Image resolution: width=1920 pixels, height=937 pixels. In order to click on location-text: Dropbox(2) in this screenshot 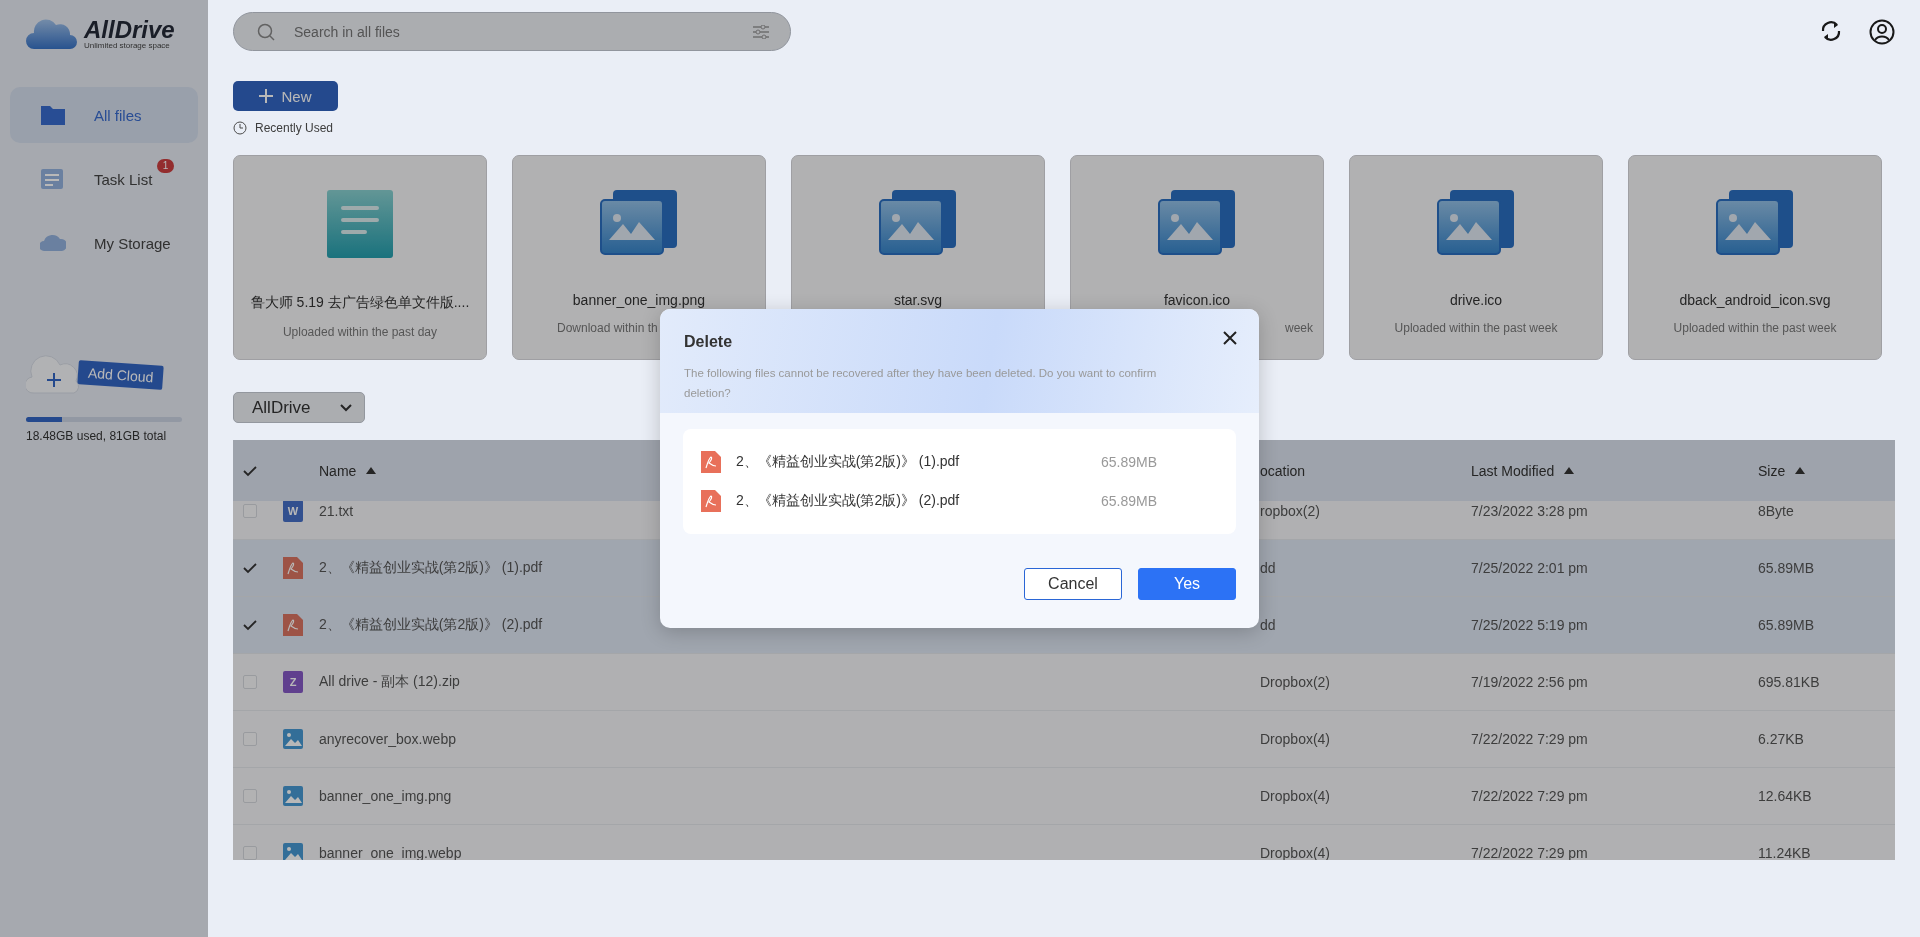, I will do `click(1295, 682)`.